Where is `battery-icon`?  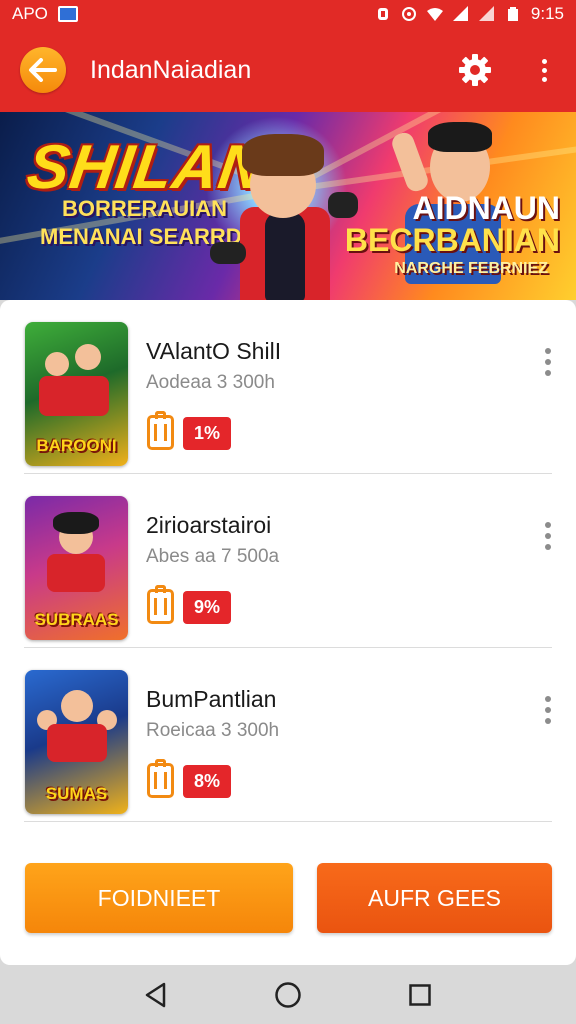 battery-icon is located at coordinates (512, 14).